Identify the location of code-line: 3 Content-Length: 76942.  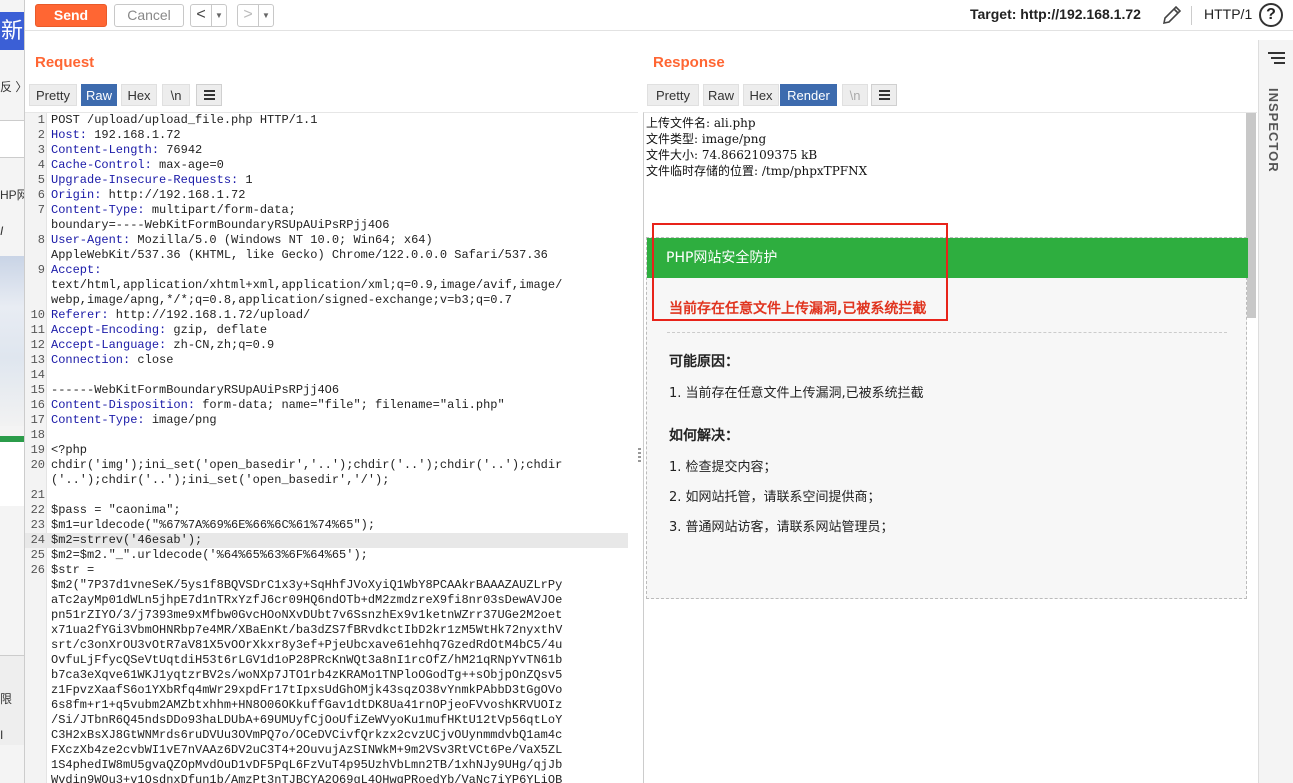
(326, 150).